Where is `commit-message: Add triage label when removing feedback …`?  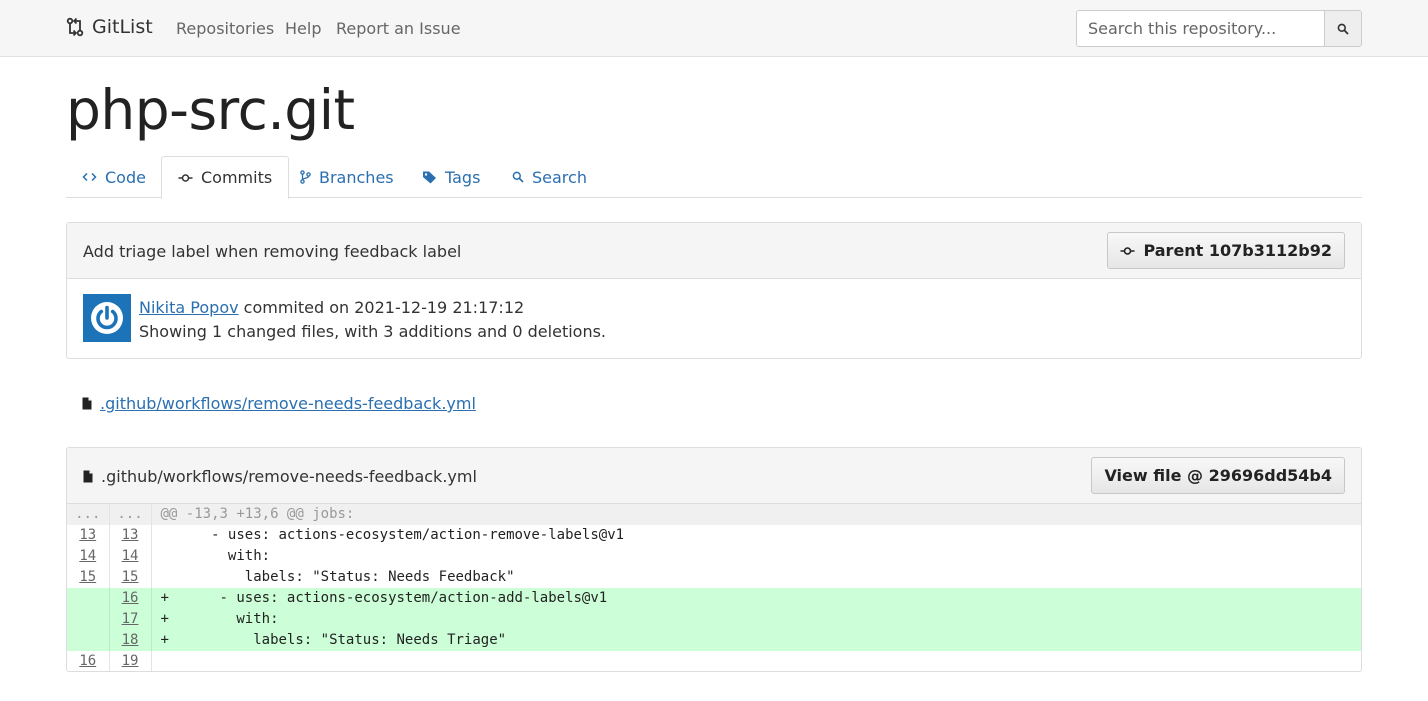 commit-message: Add triage label when removing feedback … is located at coordinates (272, 251).